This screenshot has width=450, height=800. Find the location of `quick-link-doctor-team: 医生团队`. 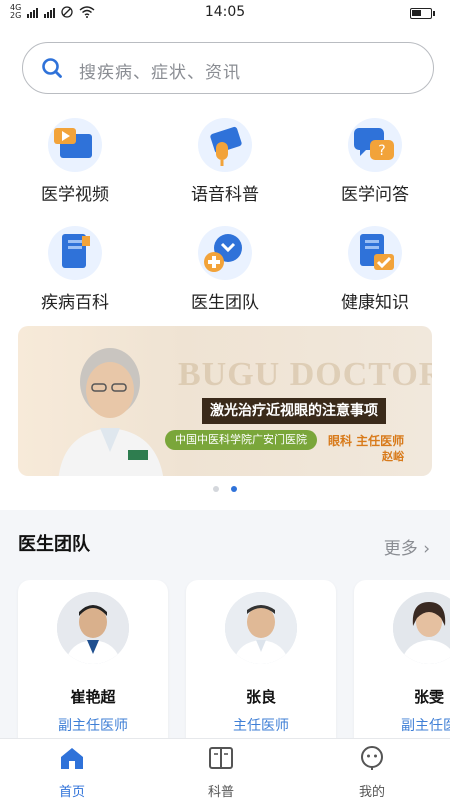

quick-link-doctor-team: 医生团队 is located at coordinates (225, 269).